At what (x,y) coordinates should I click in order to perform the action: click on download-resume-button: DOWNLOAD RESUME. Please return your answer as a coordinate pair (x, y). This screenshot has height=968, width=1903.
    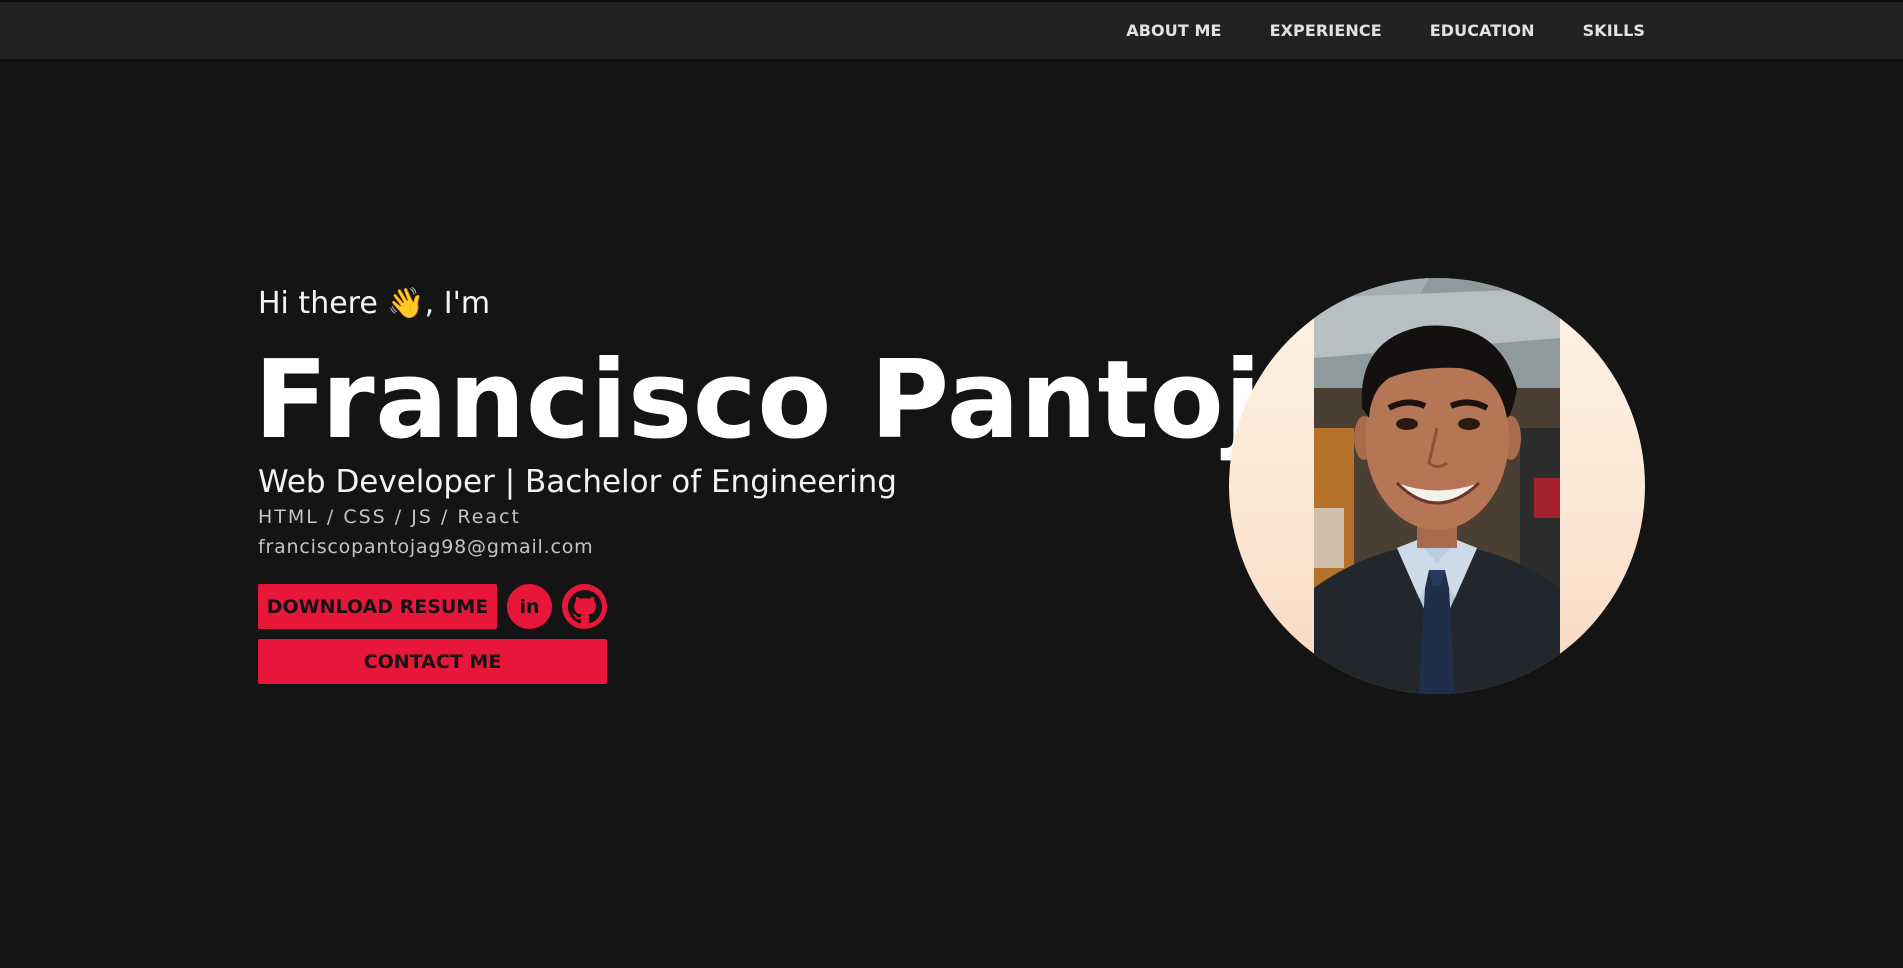
    Looking at the image, I should click on (377, 606).